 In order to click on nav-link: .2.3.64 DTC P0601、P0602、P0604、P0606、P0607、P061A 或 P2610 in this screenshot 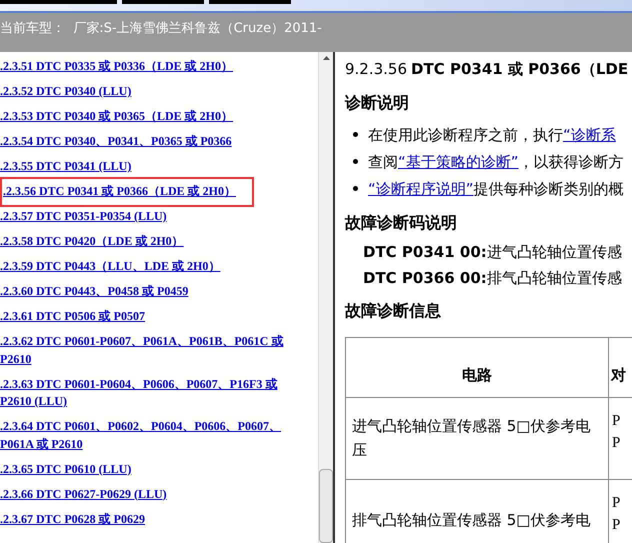, I will do `click(150, 435)`.